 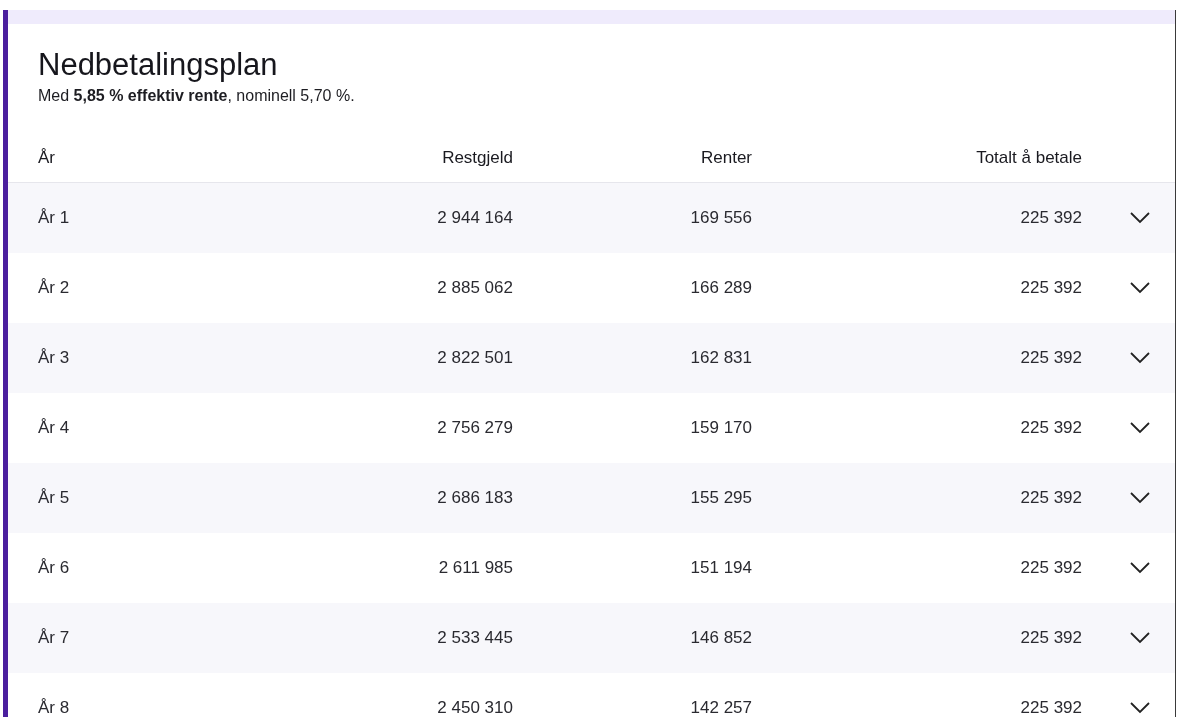 I want to click on column-header: Totalt å betale, so click(x=1029, y=157).